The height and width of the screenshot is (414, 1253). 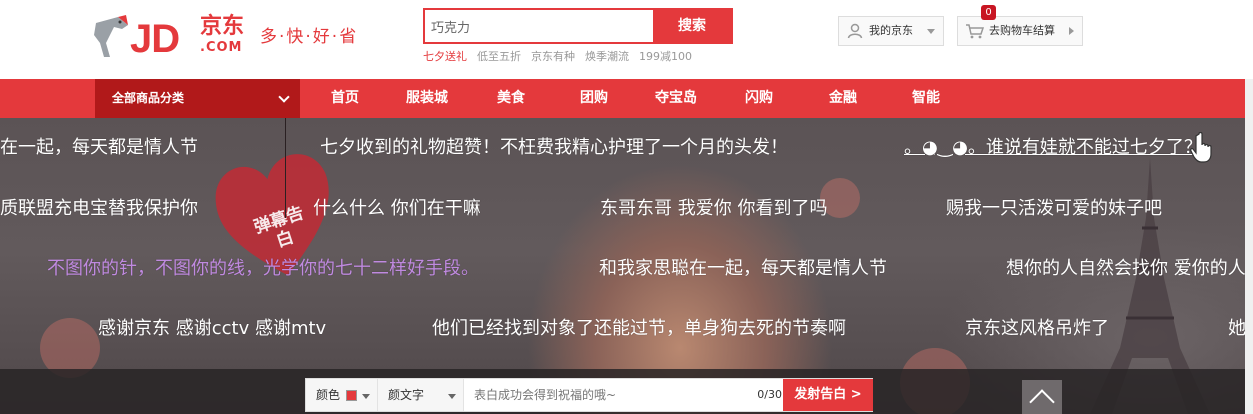 What do you see at coordinates (828, 395) in the screenshot?
I see `send-confession-button: 发射告白 >` at bounding box center [828, 395].